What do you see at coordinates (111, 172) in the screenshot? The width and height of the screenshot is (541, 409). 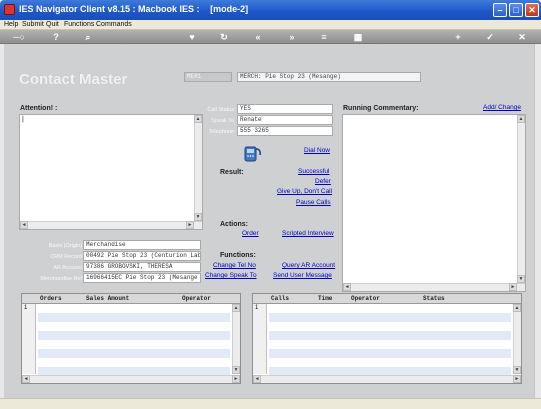 I see `attention-textarea: | ▲ ▼ ◄ ►` at bounding box center [111, 172].